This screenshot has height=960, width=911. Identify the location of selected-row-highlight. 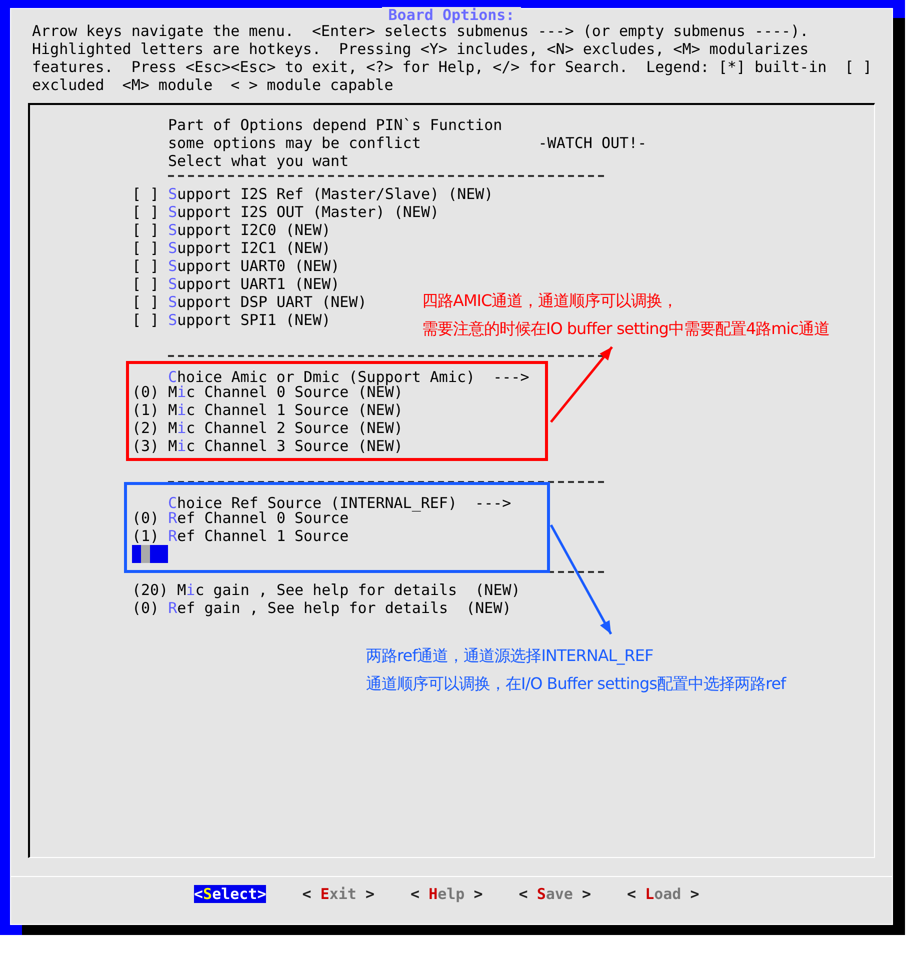
(150, 554).